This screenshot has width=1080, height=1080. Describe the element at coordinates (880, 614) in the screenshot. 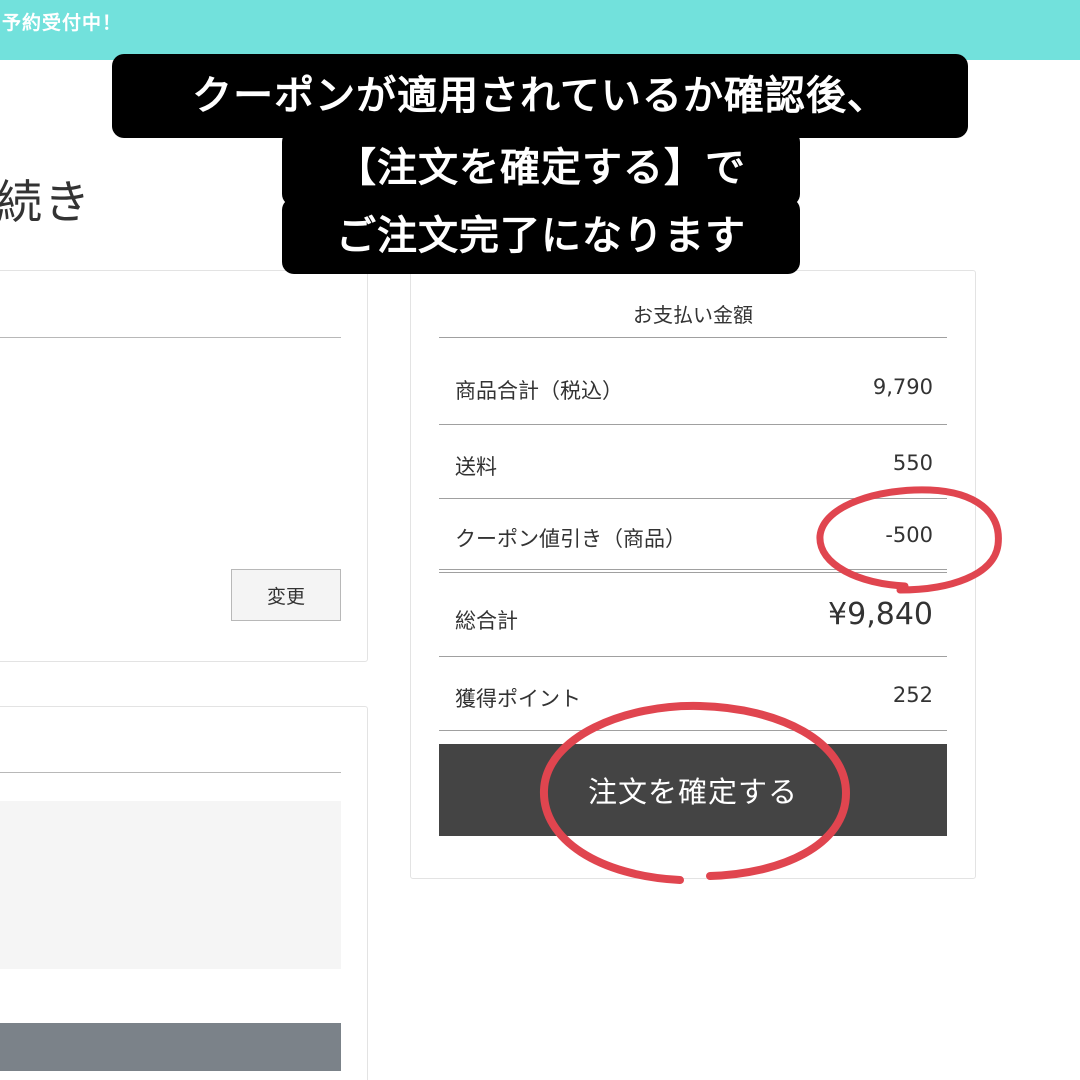

I see `grand-total-value: ¥9,840` at that location.